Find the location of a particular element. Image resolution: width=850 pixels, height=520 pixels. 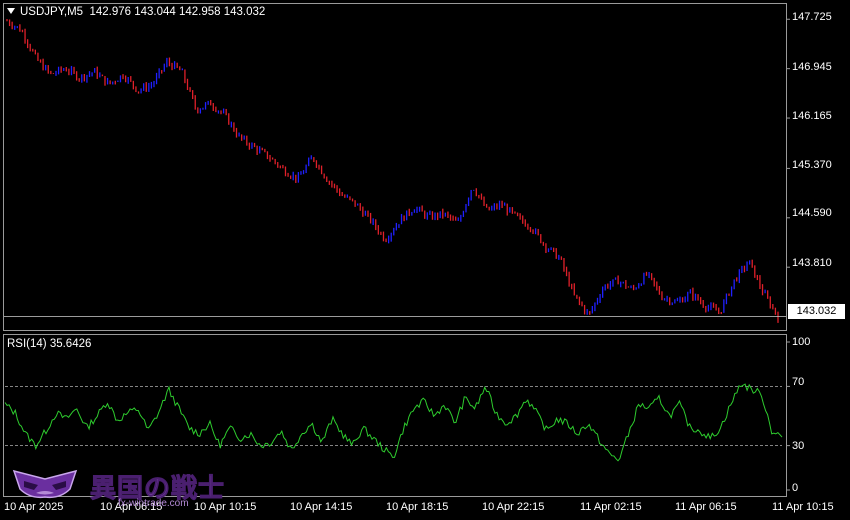

time-tick-label: 10 Apr 18:15 is located at coordinates (417, 507).